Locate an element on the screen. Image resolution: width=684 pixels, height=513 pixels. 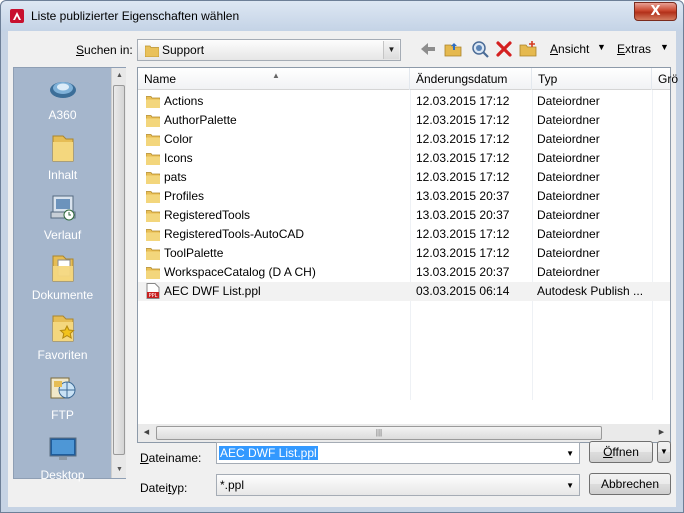
file-name: WorkspaceCatalog (D A CH) is located at coordinates (240, 272).